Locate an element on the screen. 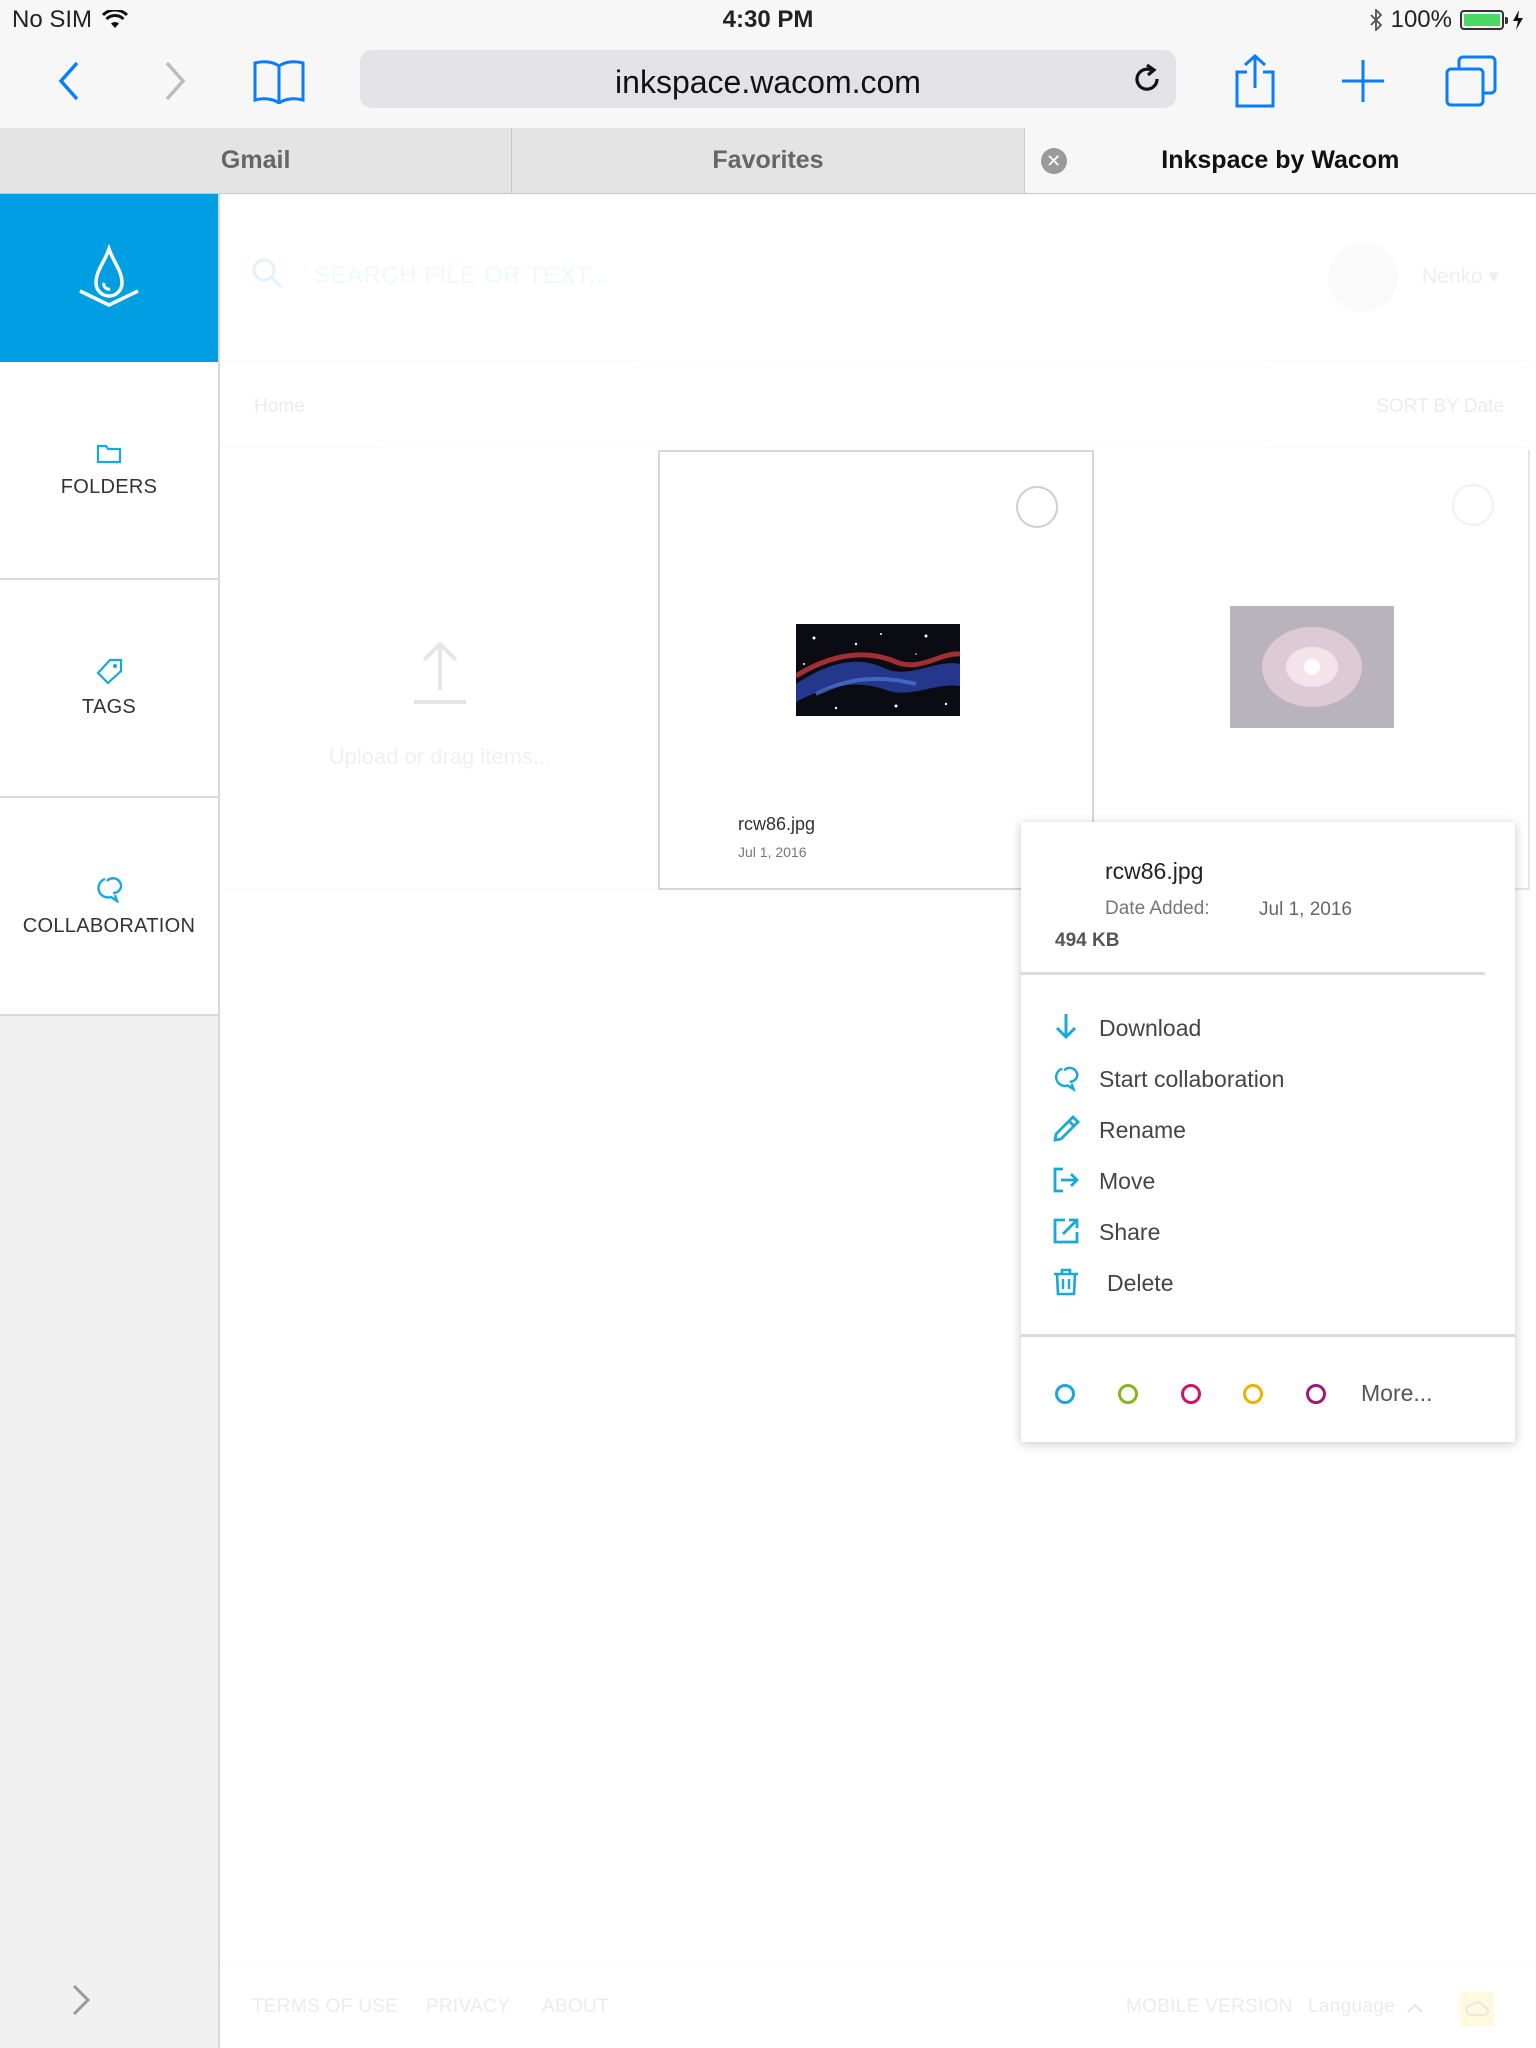  action-label: Download is located at coordinates (1150, 1028).